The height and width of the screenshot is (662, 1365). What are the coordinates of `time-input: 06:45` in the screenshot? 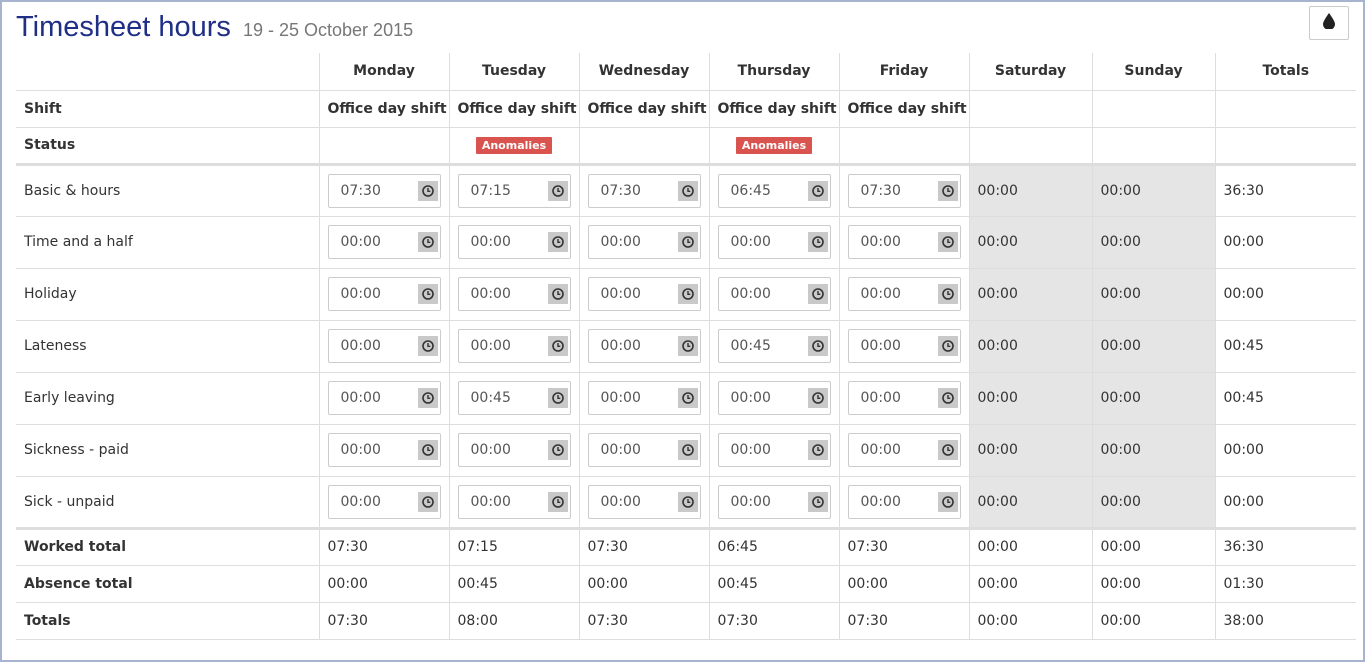 It's located at (774, 190).